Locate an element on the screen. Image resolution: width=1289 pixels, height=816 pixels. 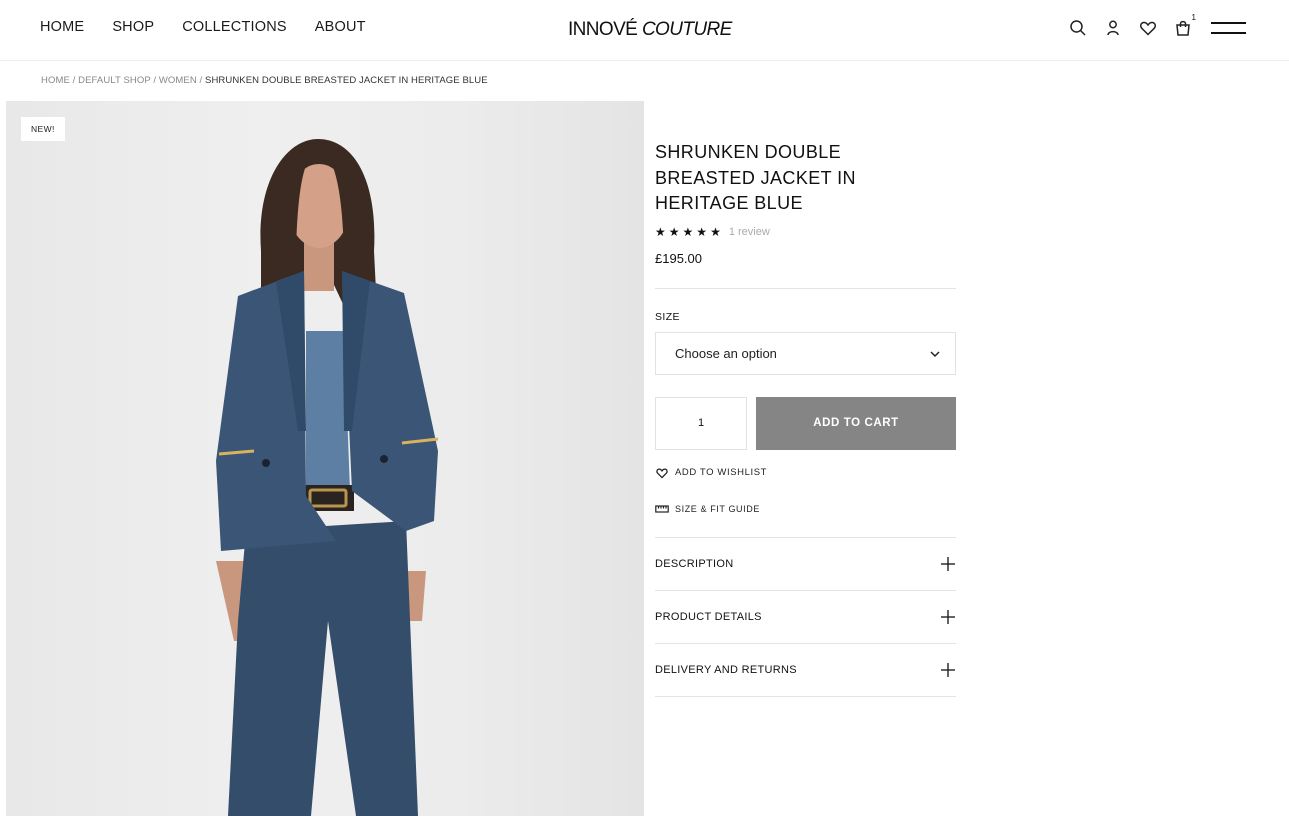
main-nav: HOME SHOP COLLECTIONS ABOUT is located at coordinates (203, 27).